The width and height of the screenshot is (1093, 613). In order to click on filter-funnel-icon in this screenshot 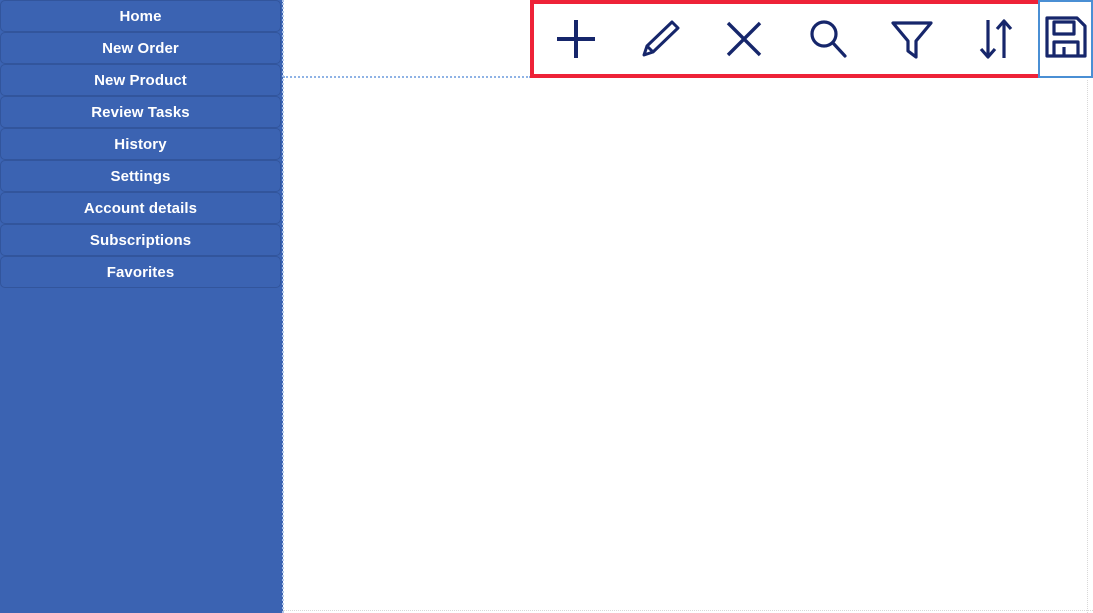, I will do `click(912, 39)`.